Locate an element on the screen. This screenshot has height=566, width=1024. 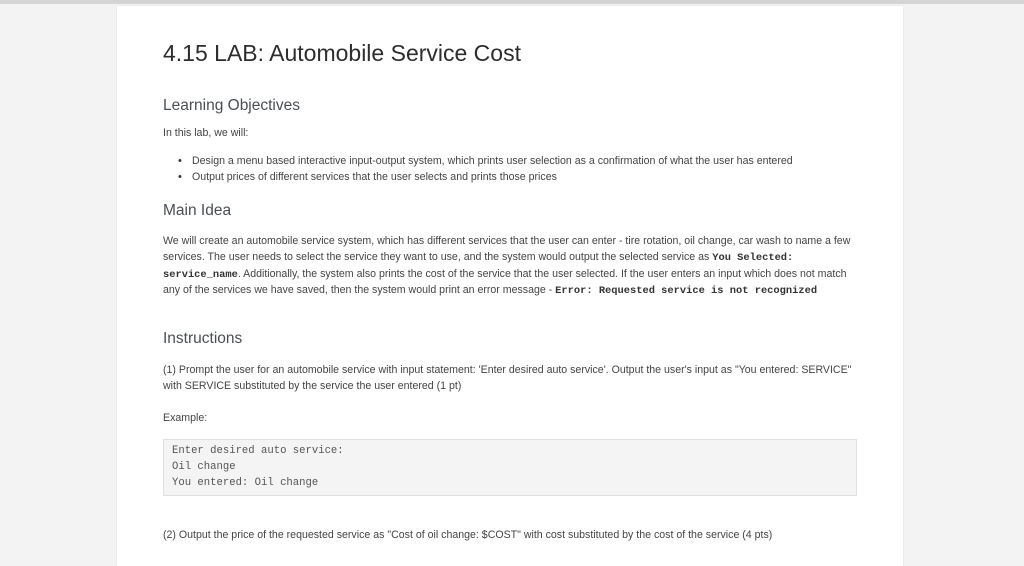
main-idea-heading: Main Idea is located at coordinates (197, 210).